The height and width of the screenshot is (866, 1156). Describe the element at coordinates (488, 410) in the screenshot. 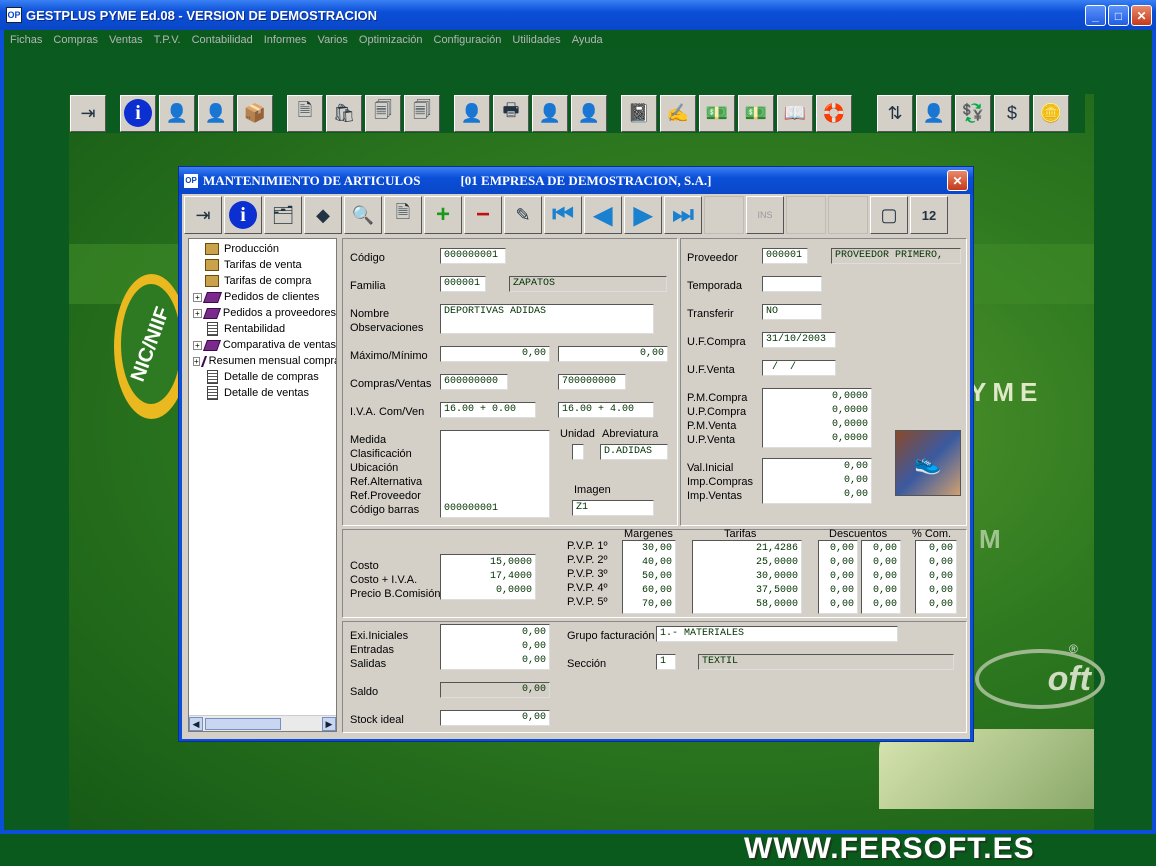

I see `iva-compras-field: 16.00 + 0.00` at that location.